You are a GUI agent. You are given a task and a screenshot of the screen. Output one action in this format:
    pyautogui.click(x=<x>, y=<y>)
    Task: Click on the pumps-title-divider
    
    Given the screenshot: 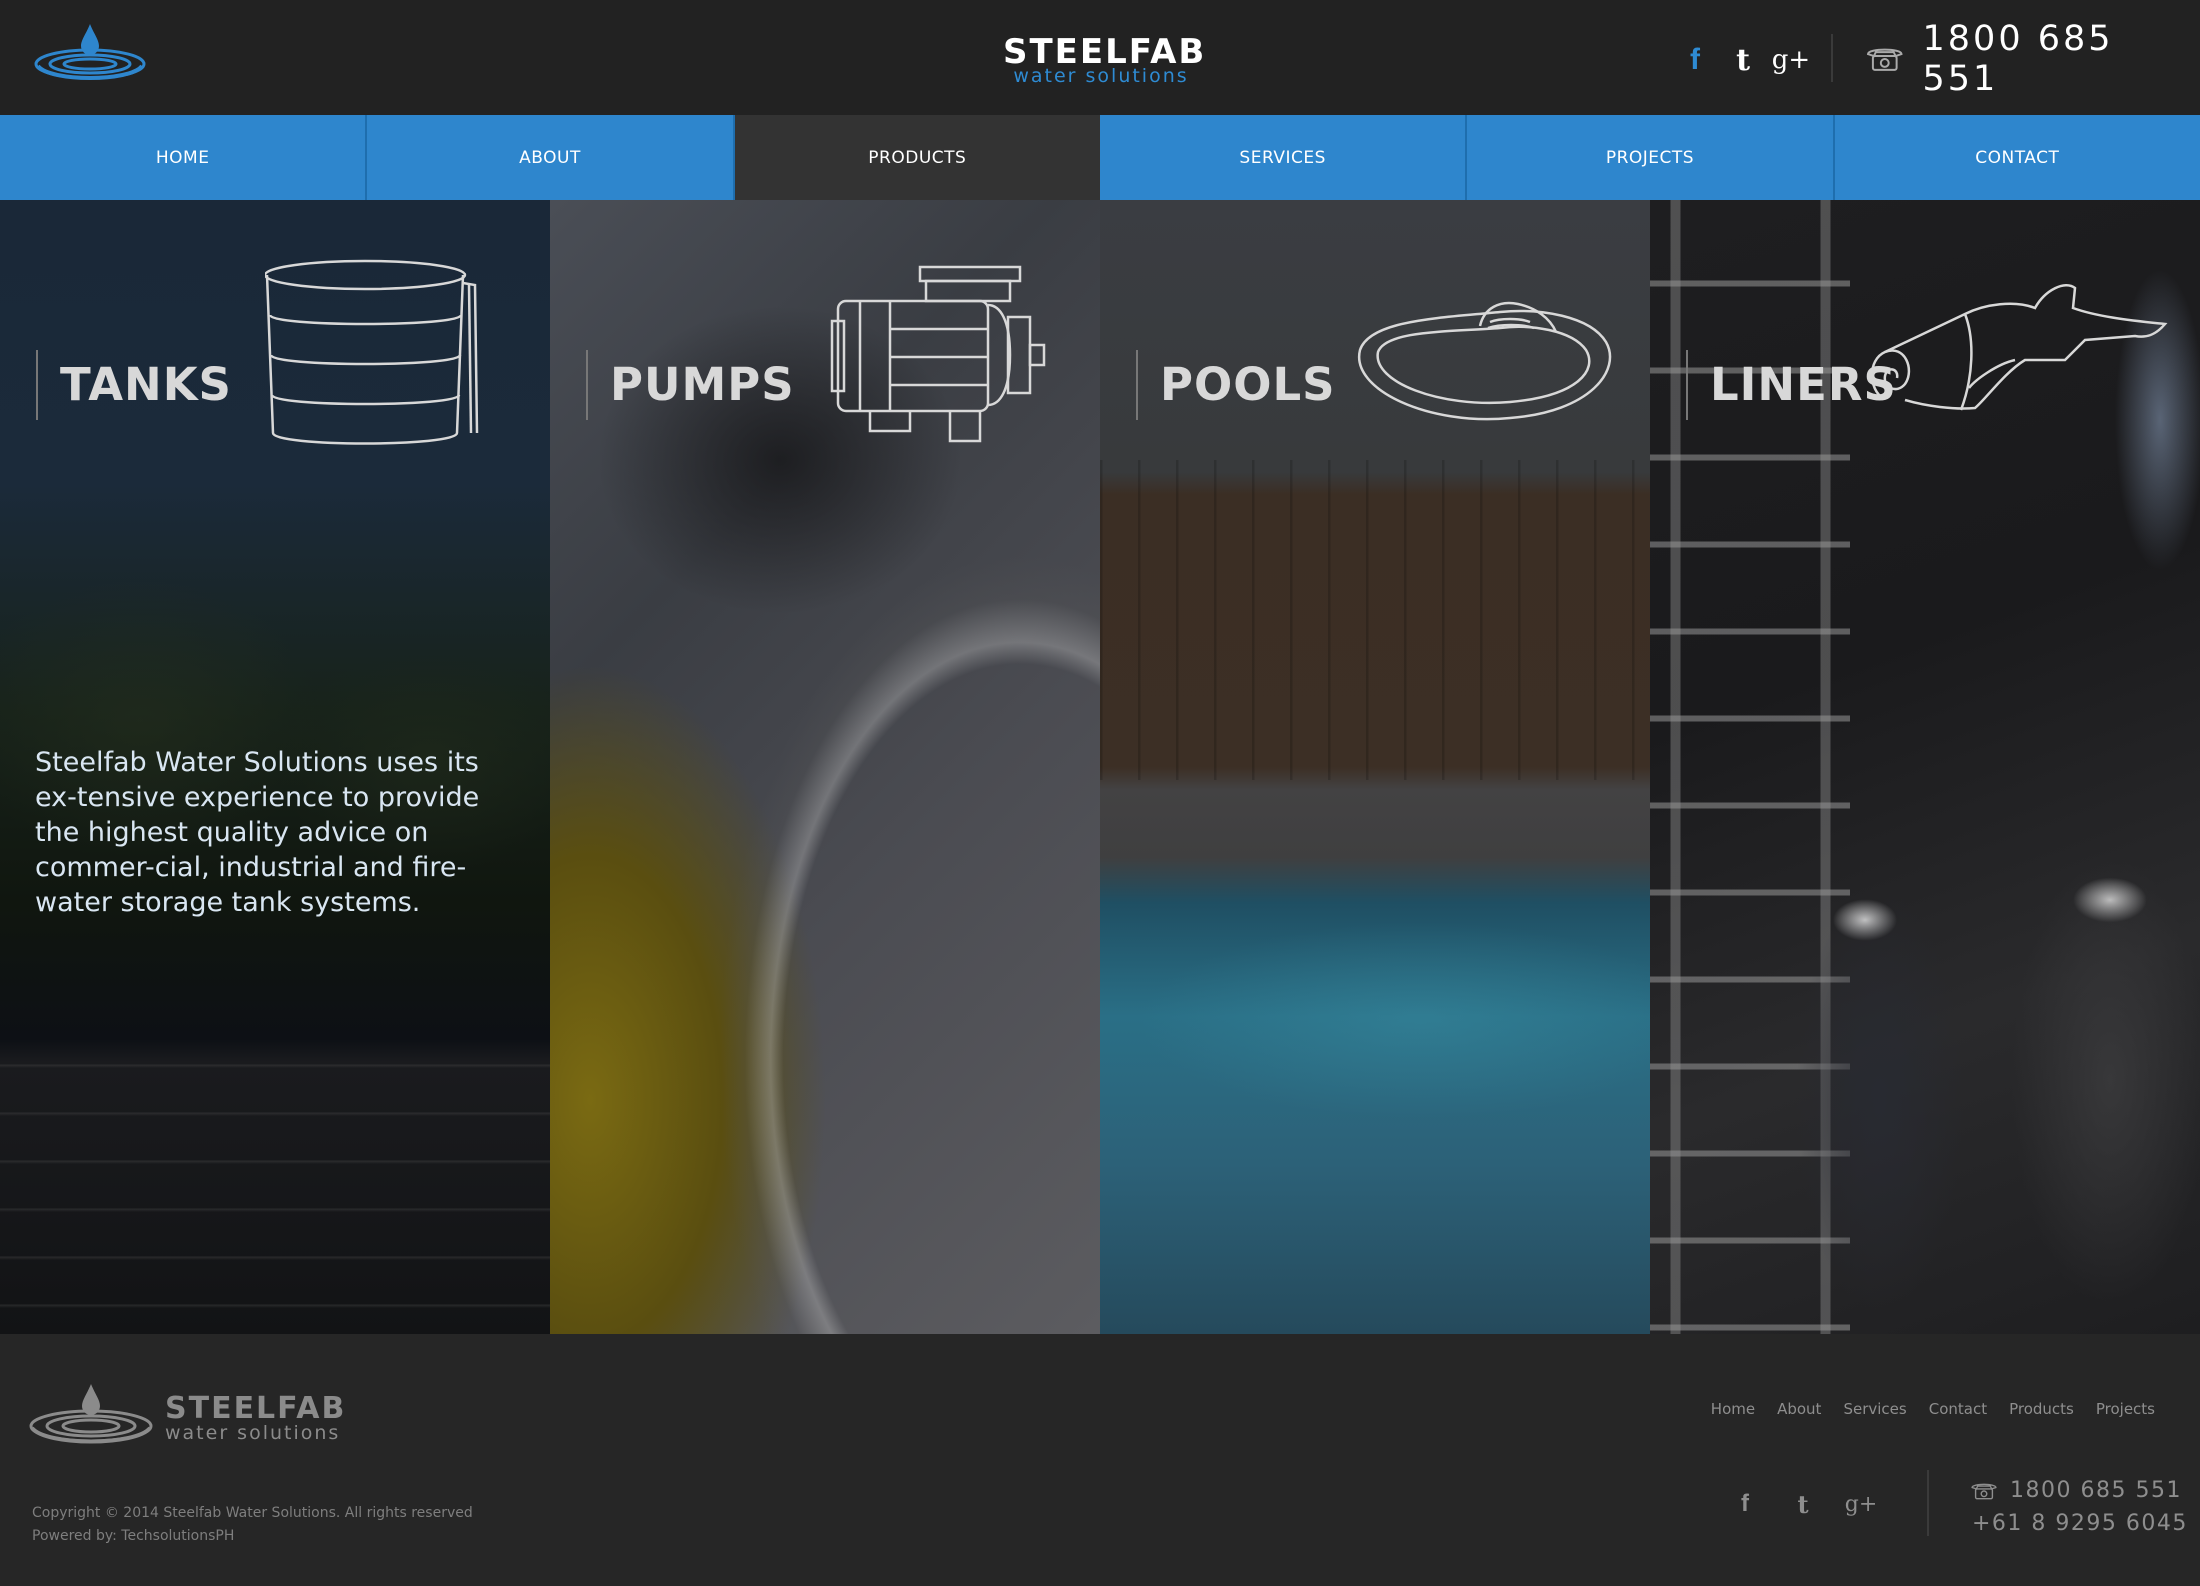 What is the action you would take?
    pyautogui.click(x=587, y=385)
    